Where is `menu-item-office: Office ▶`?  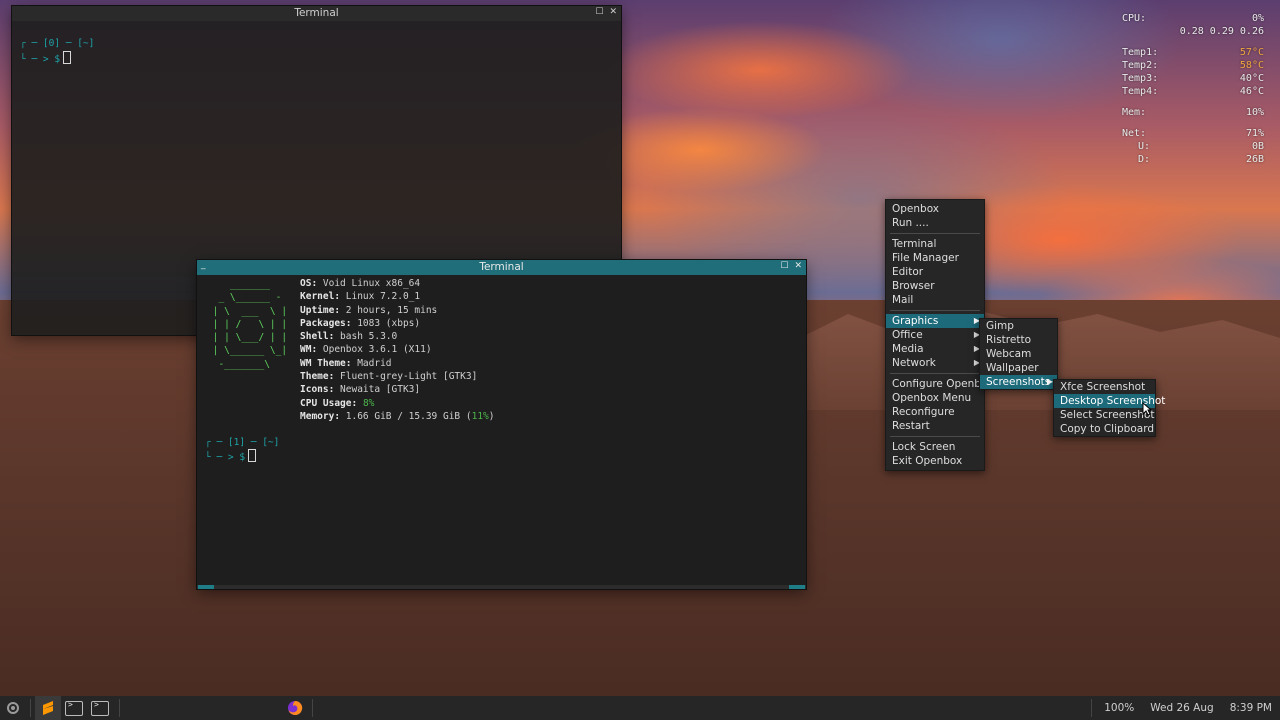 menu-item-office: Office ▶ is located at coordinates (935, 335).